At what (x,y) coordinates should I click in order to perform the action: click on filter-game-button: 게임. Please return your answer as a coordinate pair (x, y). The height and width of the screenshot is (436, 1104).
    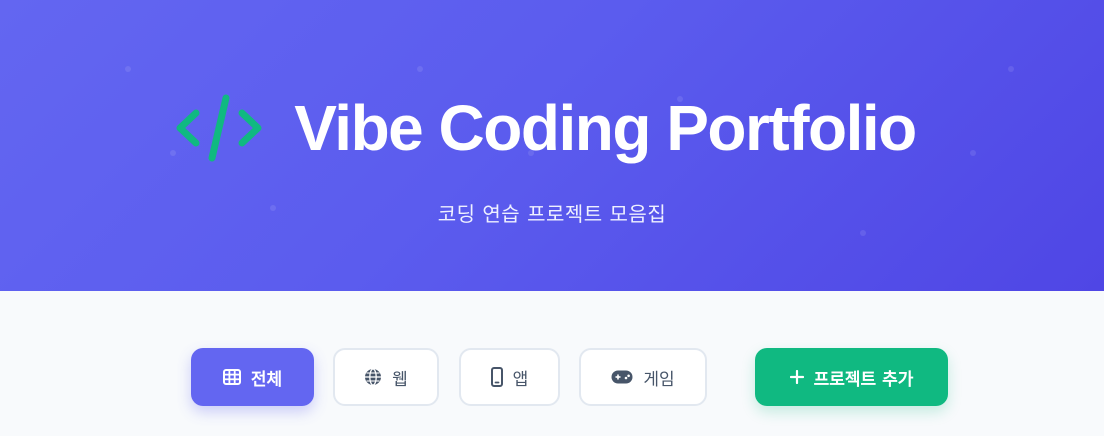
    Looking at the image, I should click on (643, 377).